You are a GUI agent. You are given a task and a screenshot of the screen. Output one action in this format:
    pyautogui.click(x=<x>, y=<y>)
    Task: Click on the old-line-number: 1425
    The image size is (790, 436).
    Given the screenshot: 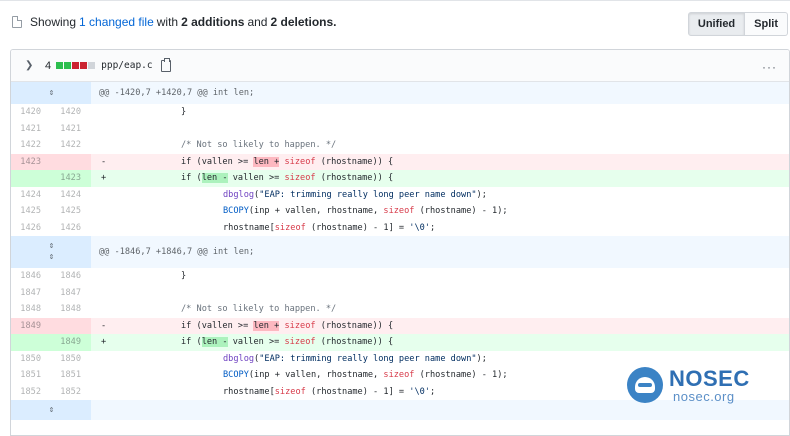 What is the action you would take?
    pyautogui.click(x=31, y=211)
    